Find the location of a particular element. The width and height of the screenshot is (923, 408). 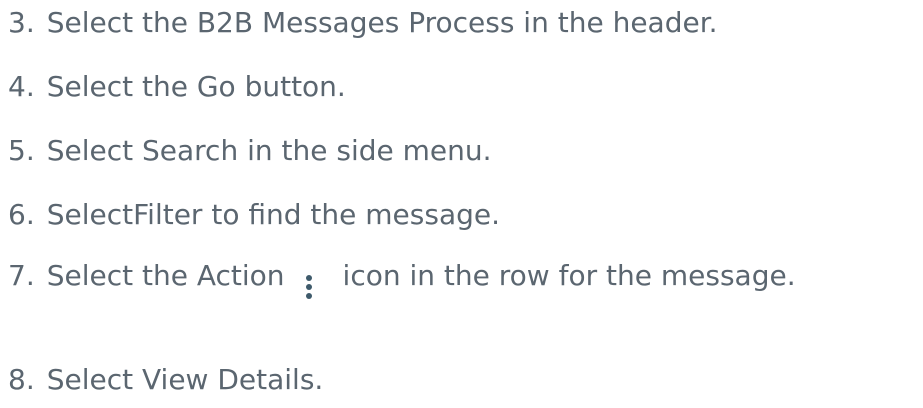

step-number: 5. is located at coordinates (21, 150).